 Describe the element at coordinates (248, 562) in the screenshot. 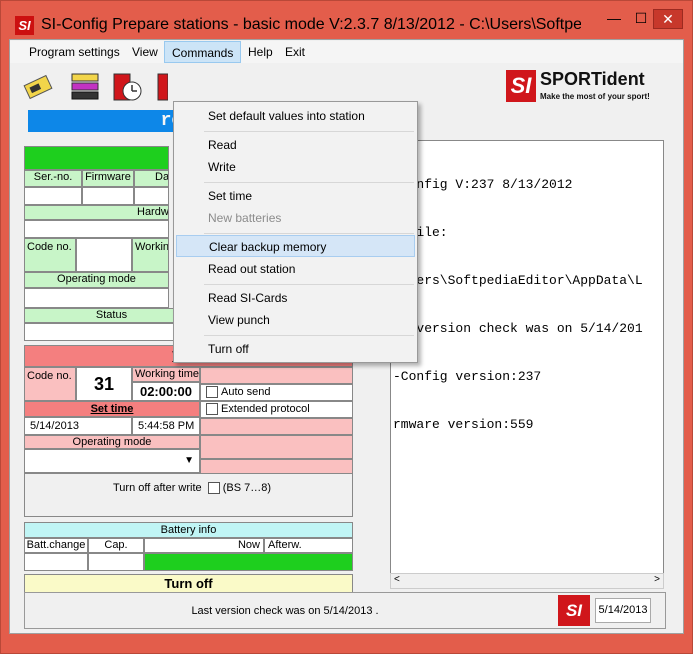

I see `battery-level-bar` at that location.